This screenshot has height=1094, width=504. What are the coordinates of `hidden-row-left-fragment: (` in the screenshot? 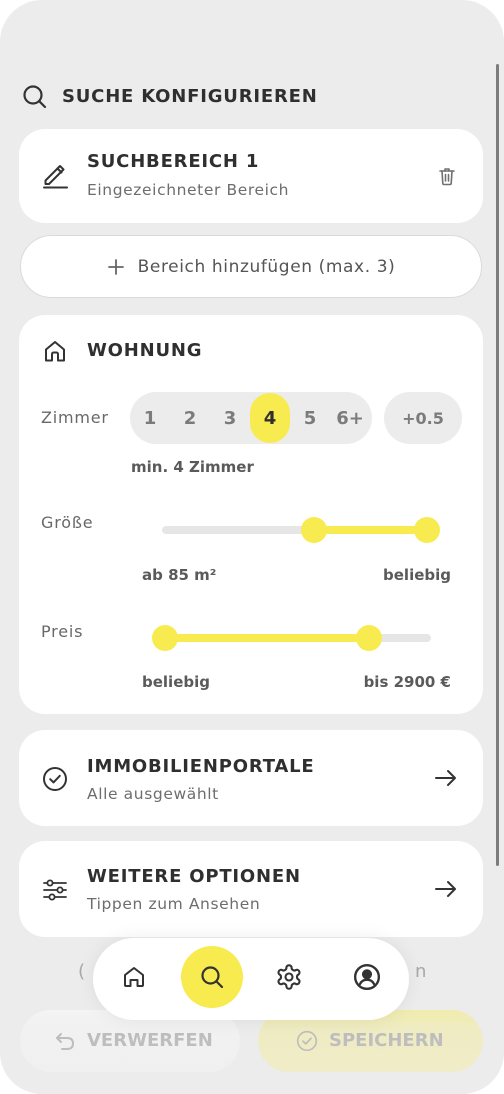 It's located at (82, 971).